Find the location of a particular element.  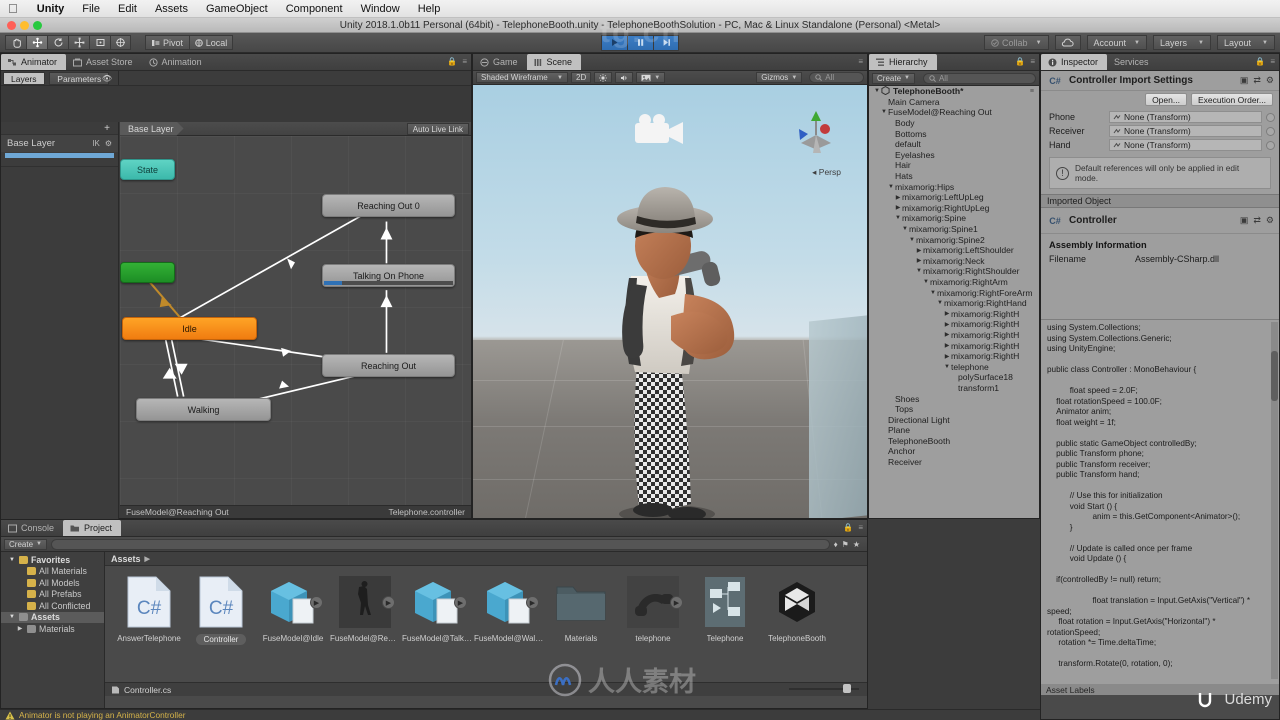

scene-fx-toggle: ▼ is located at coordinates (651, 77).